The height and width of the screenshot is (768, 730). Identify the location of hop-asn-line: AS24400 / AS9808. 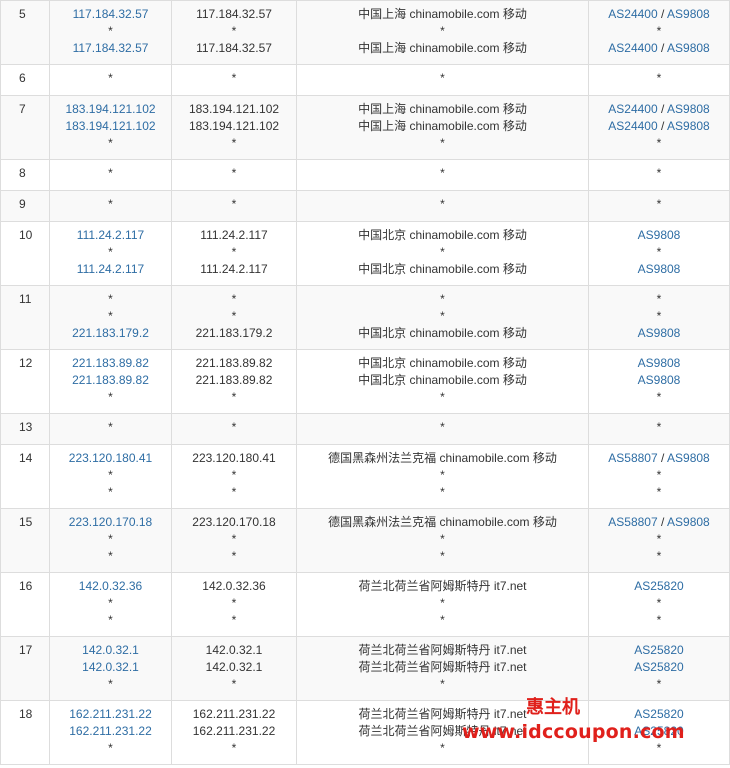
(659, 14).